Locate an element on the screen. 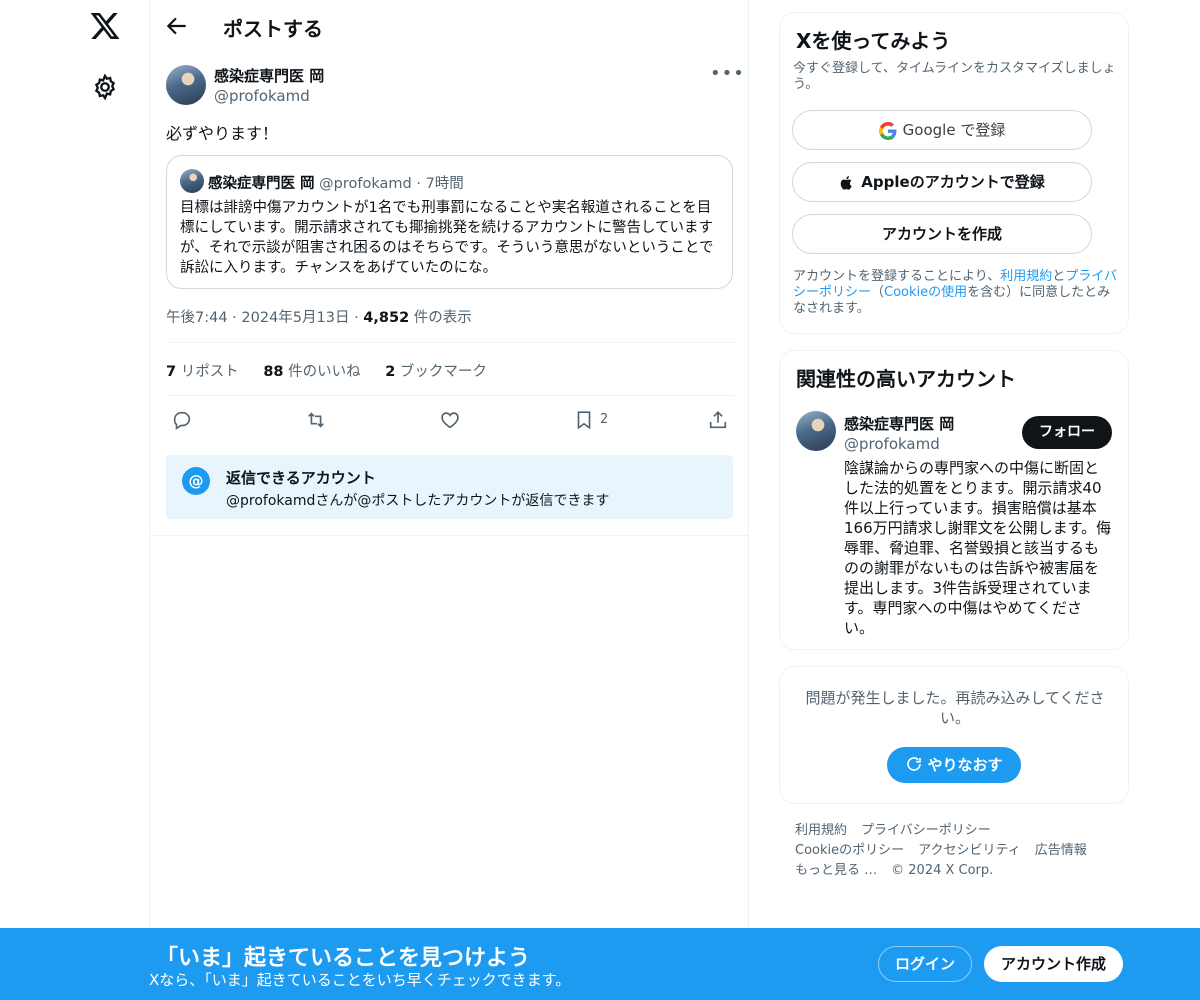  bottom-bar-subtitle: Xなら、「いま」起きていることをいち早くチェックできます。 is located at coordinates (360, 980).